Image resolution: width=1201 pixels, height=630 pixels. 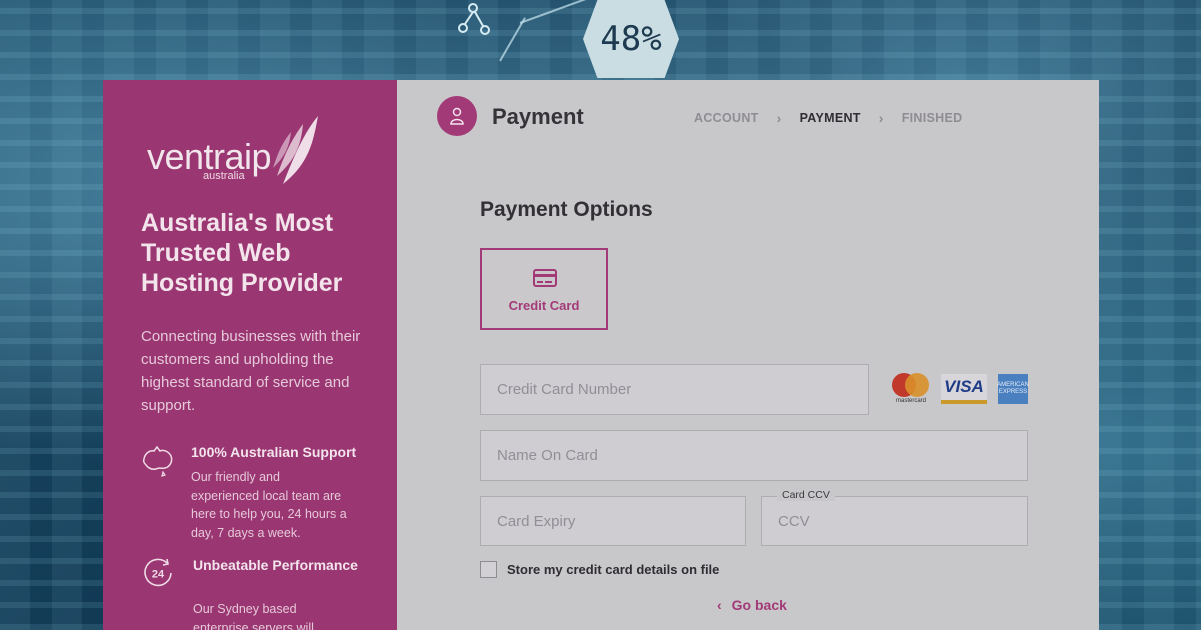 I want to click on mastercard-text: mastercard, so click(x=910, y=401).